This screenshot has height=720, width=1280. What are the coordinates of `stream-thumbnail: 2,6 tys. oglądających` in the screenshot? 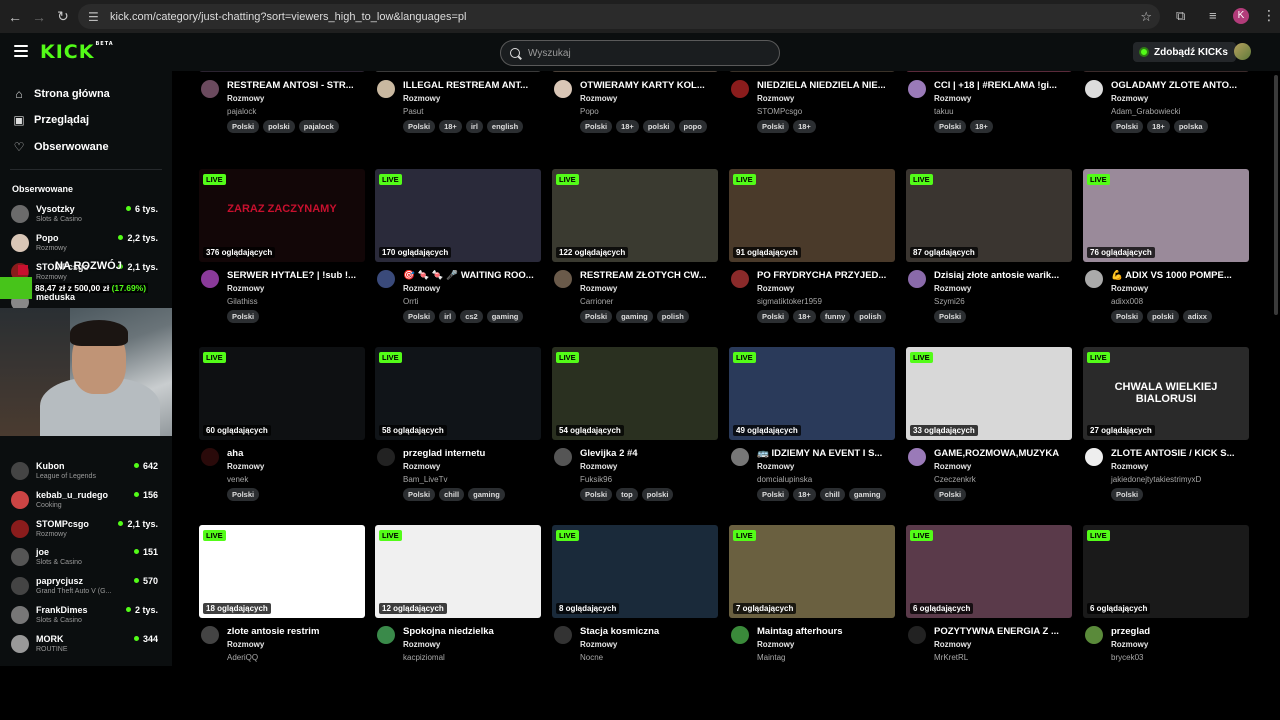 It's located at (635, 71).